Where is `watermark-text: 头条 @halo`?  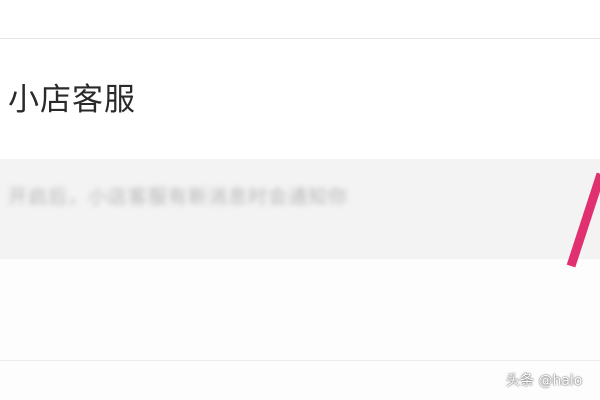 watermark-text: 头条 @halo is located at coordinates (544, 381).